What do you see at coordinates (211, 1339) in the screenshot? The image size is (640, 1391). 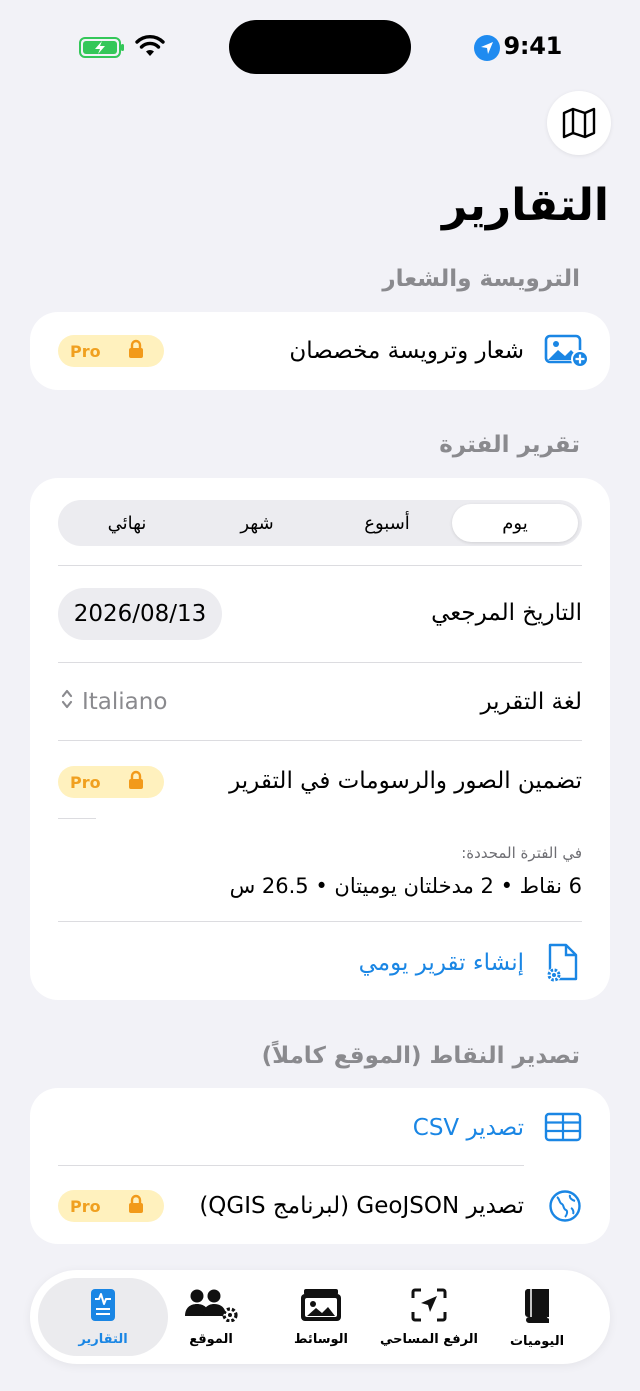 I see `tab-site-label: الموقع` at bounding box center [211, 1339].